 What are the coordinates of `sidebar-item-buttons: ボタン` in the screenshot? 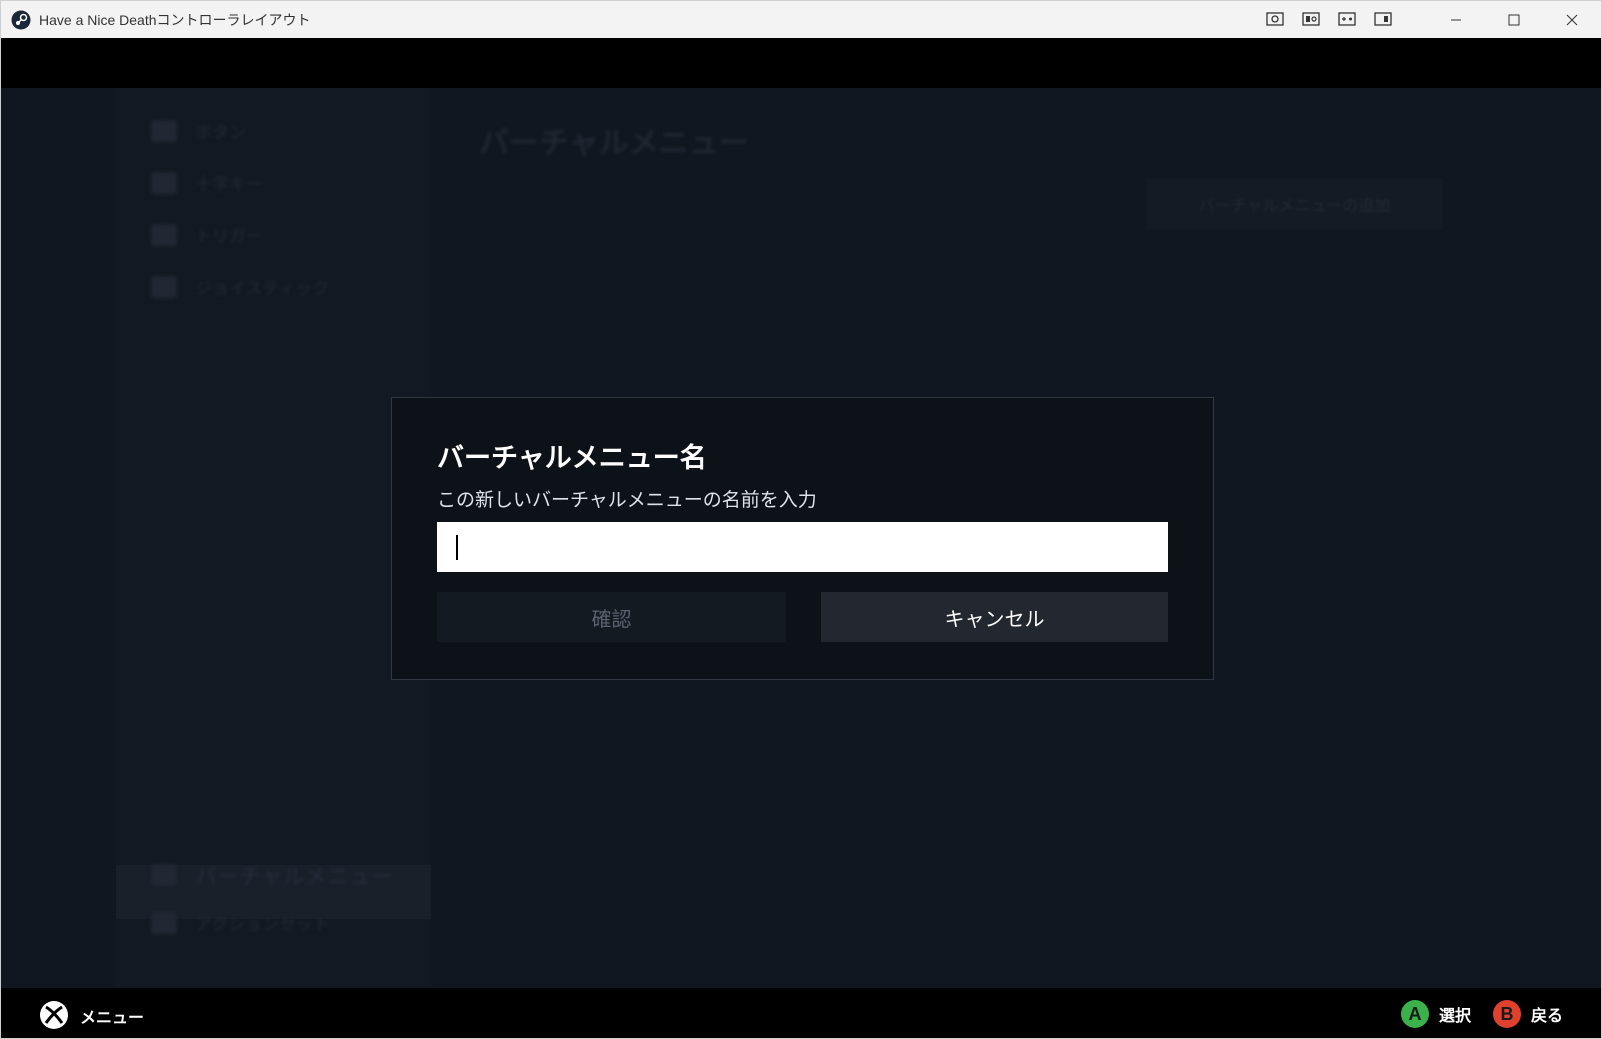 It's located at (198, 130).